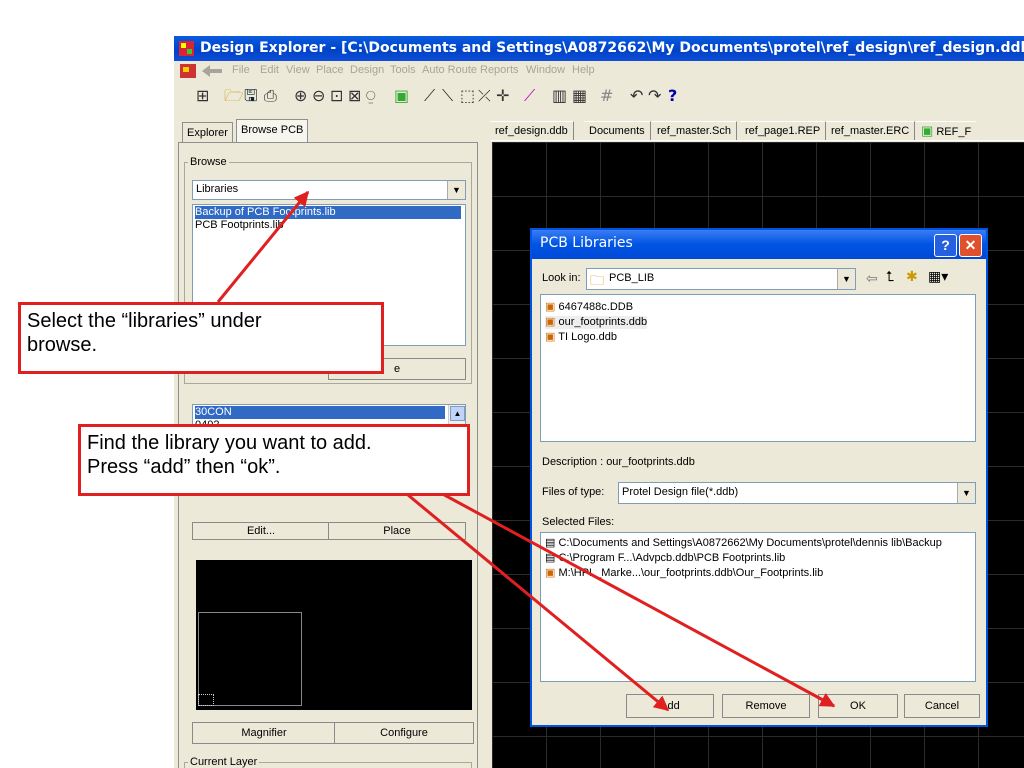 This screenshot has width=1024, height=768. What do you see at coordinates (184, 467) in the screenshot?
I see `callout-line: Press “add” then “ok”.` at bounding box center [184, 467].